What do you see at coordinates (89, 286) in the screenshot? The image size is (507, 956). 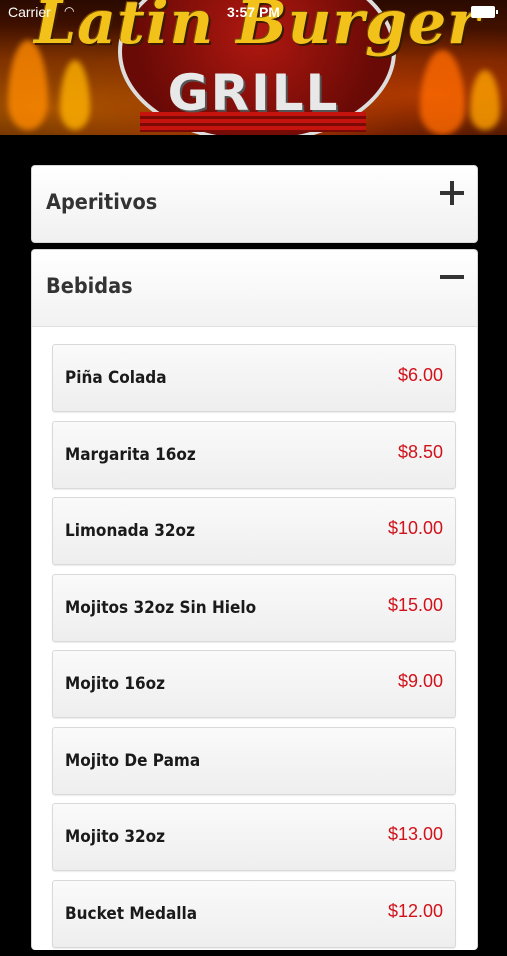 I see `section-title: Bebidas` at bounding box center [89, 286].